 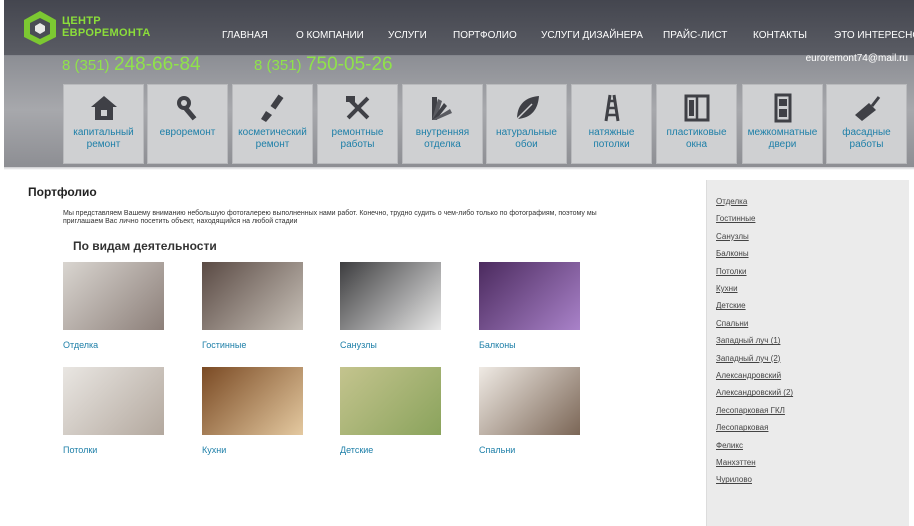 I want to click on service-tile-natural-wallpaper: натуральные обои, so click(x=526, y=124).